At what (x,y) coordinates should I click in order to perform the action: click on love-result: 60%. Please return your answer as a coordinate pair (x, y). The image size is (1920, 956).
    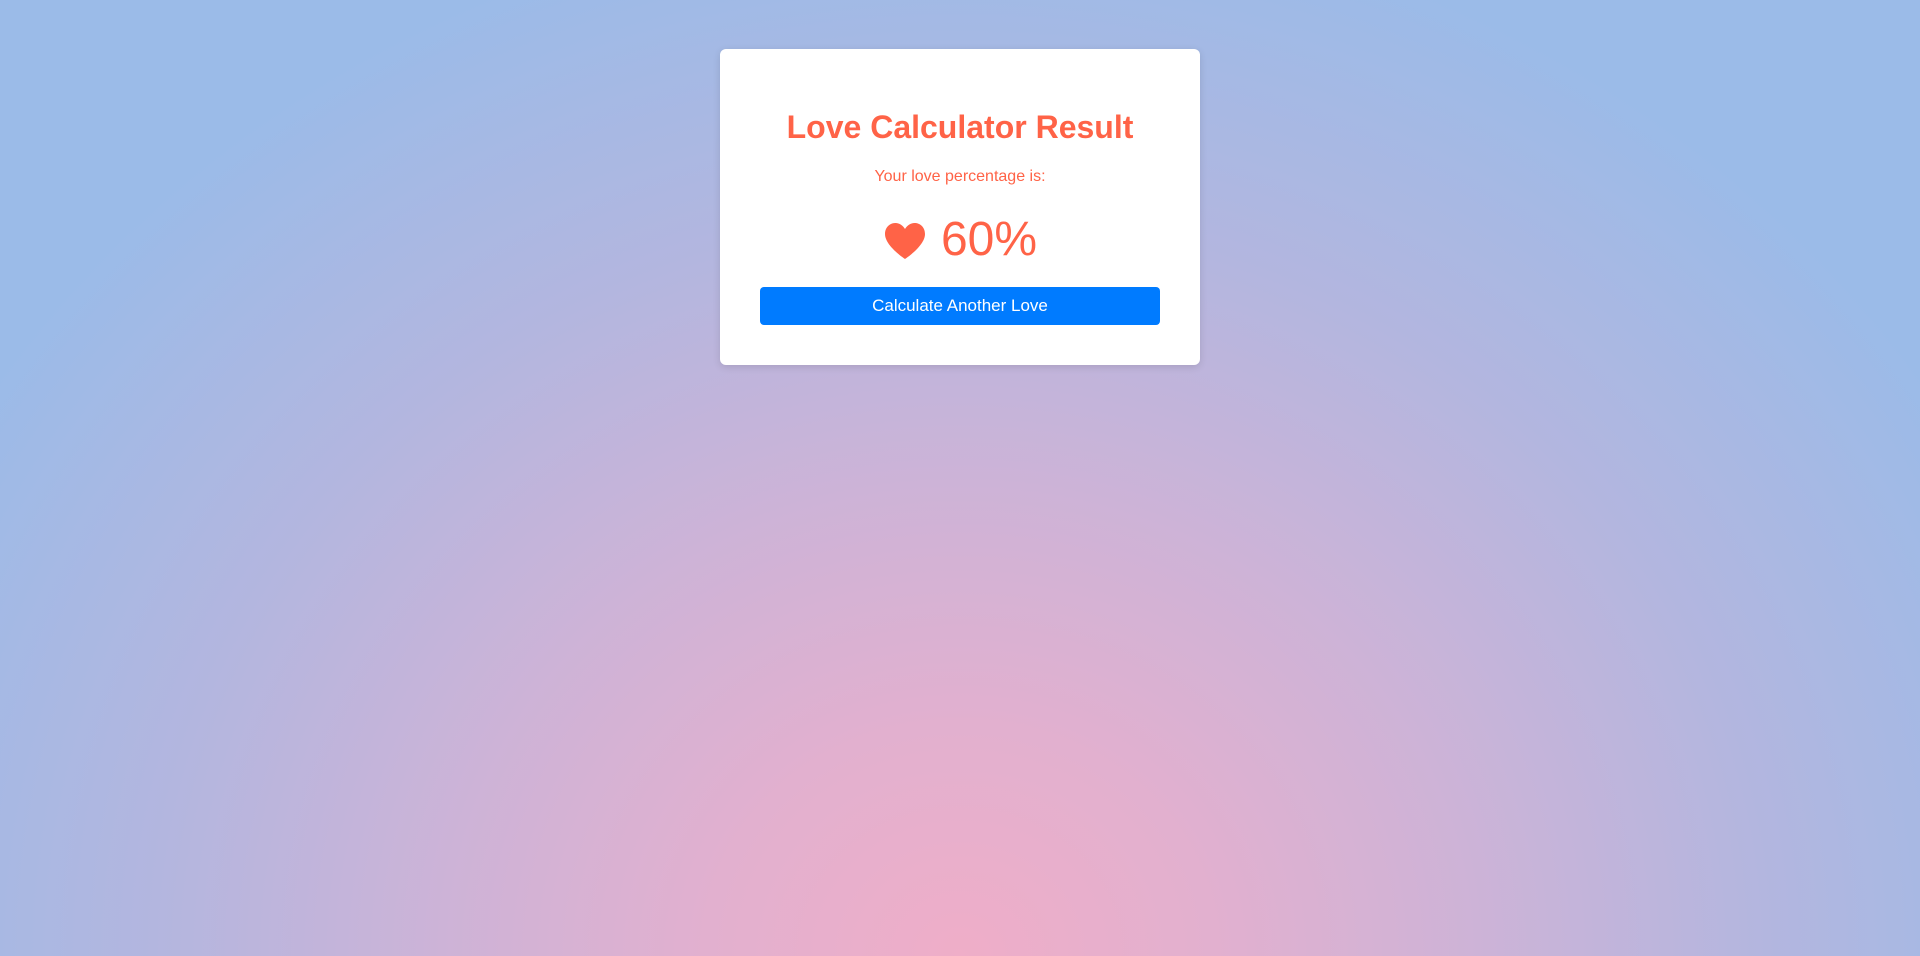
    Looking at the image, I should click on (960, 240).